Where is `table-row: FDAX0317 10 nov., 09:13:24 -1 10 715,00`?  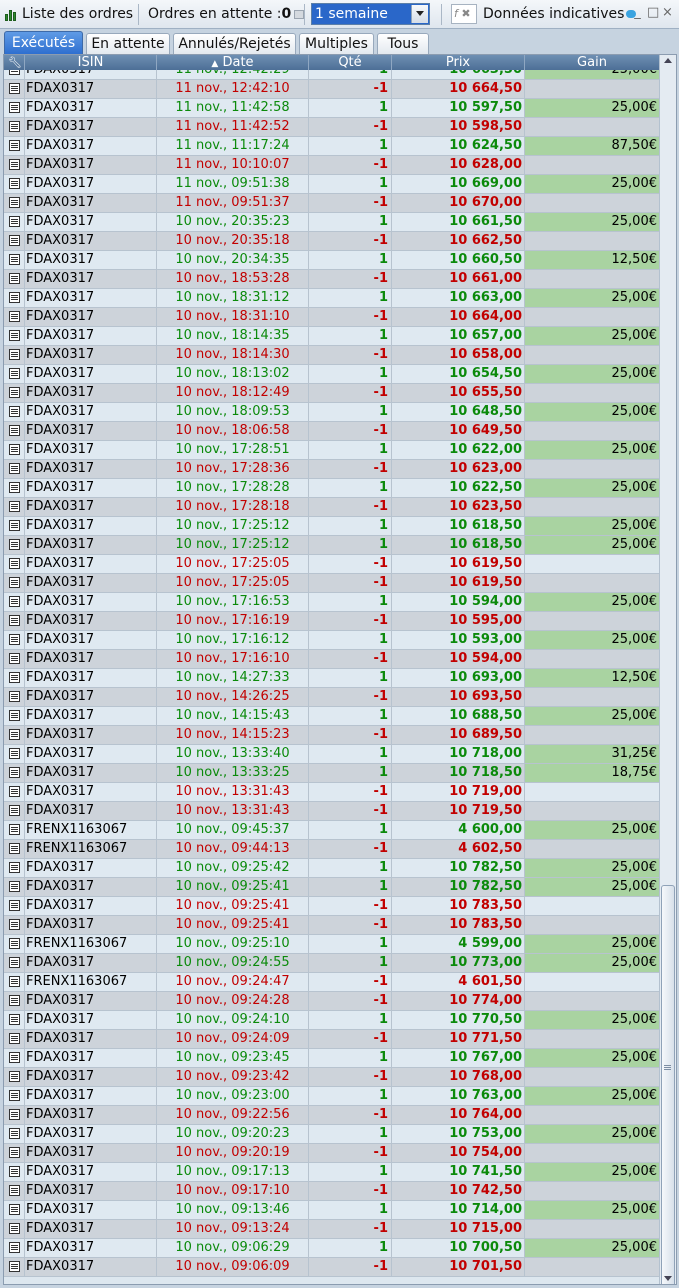 table-row: FDAX0317 10 nov., 09:13:24 -1 10 715,00 is located at coordinates (331, 1229).